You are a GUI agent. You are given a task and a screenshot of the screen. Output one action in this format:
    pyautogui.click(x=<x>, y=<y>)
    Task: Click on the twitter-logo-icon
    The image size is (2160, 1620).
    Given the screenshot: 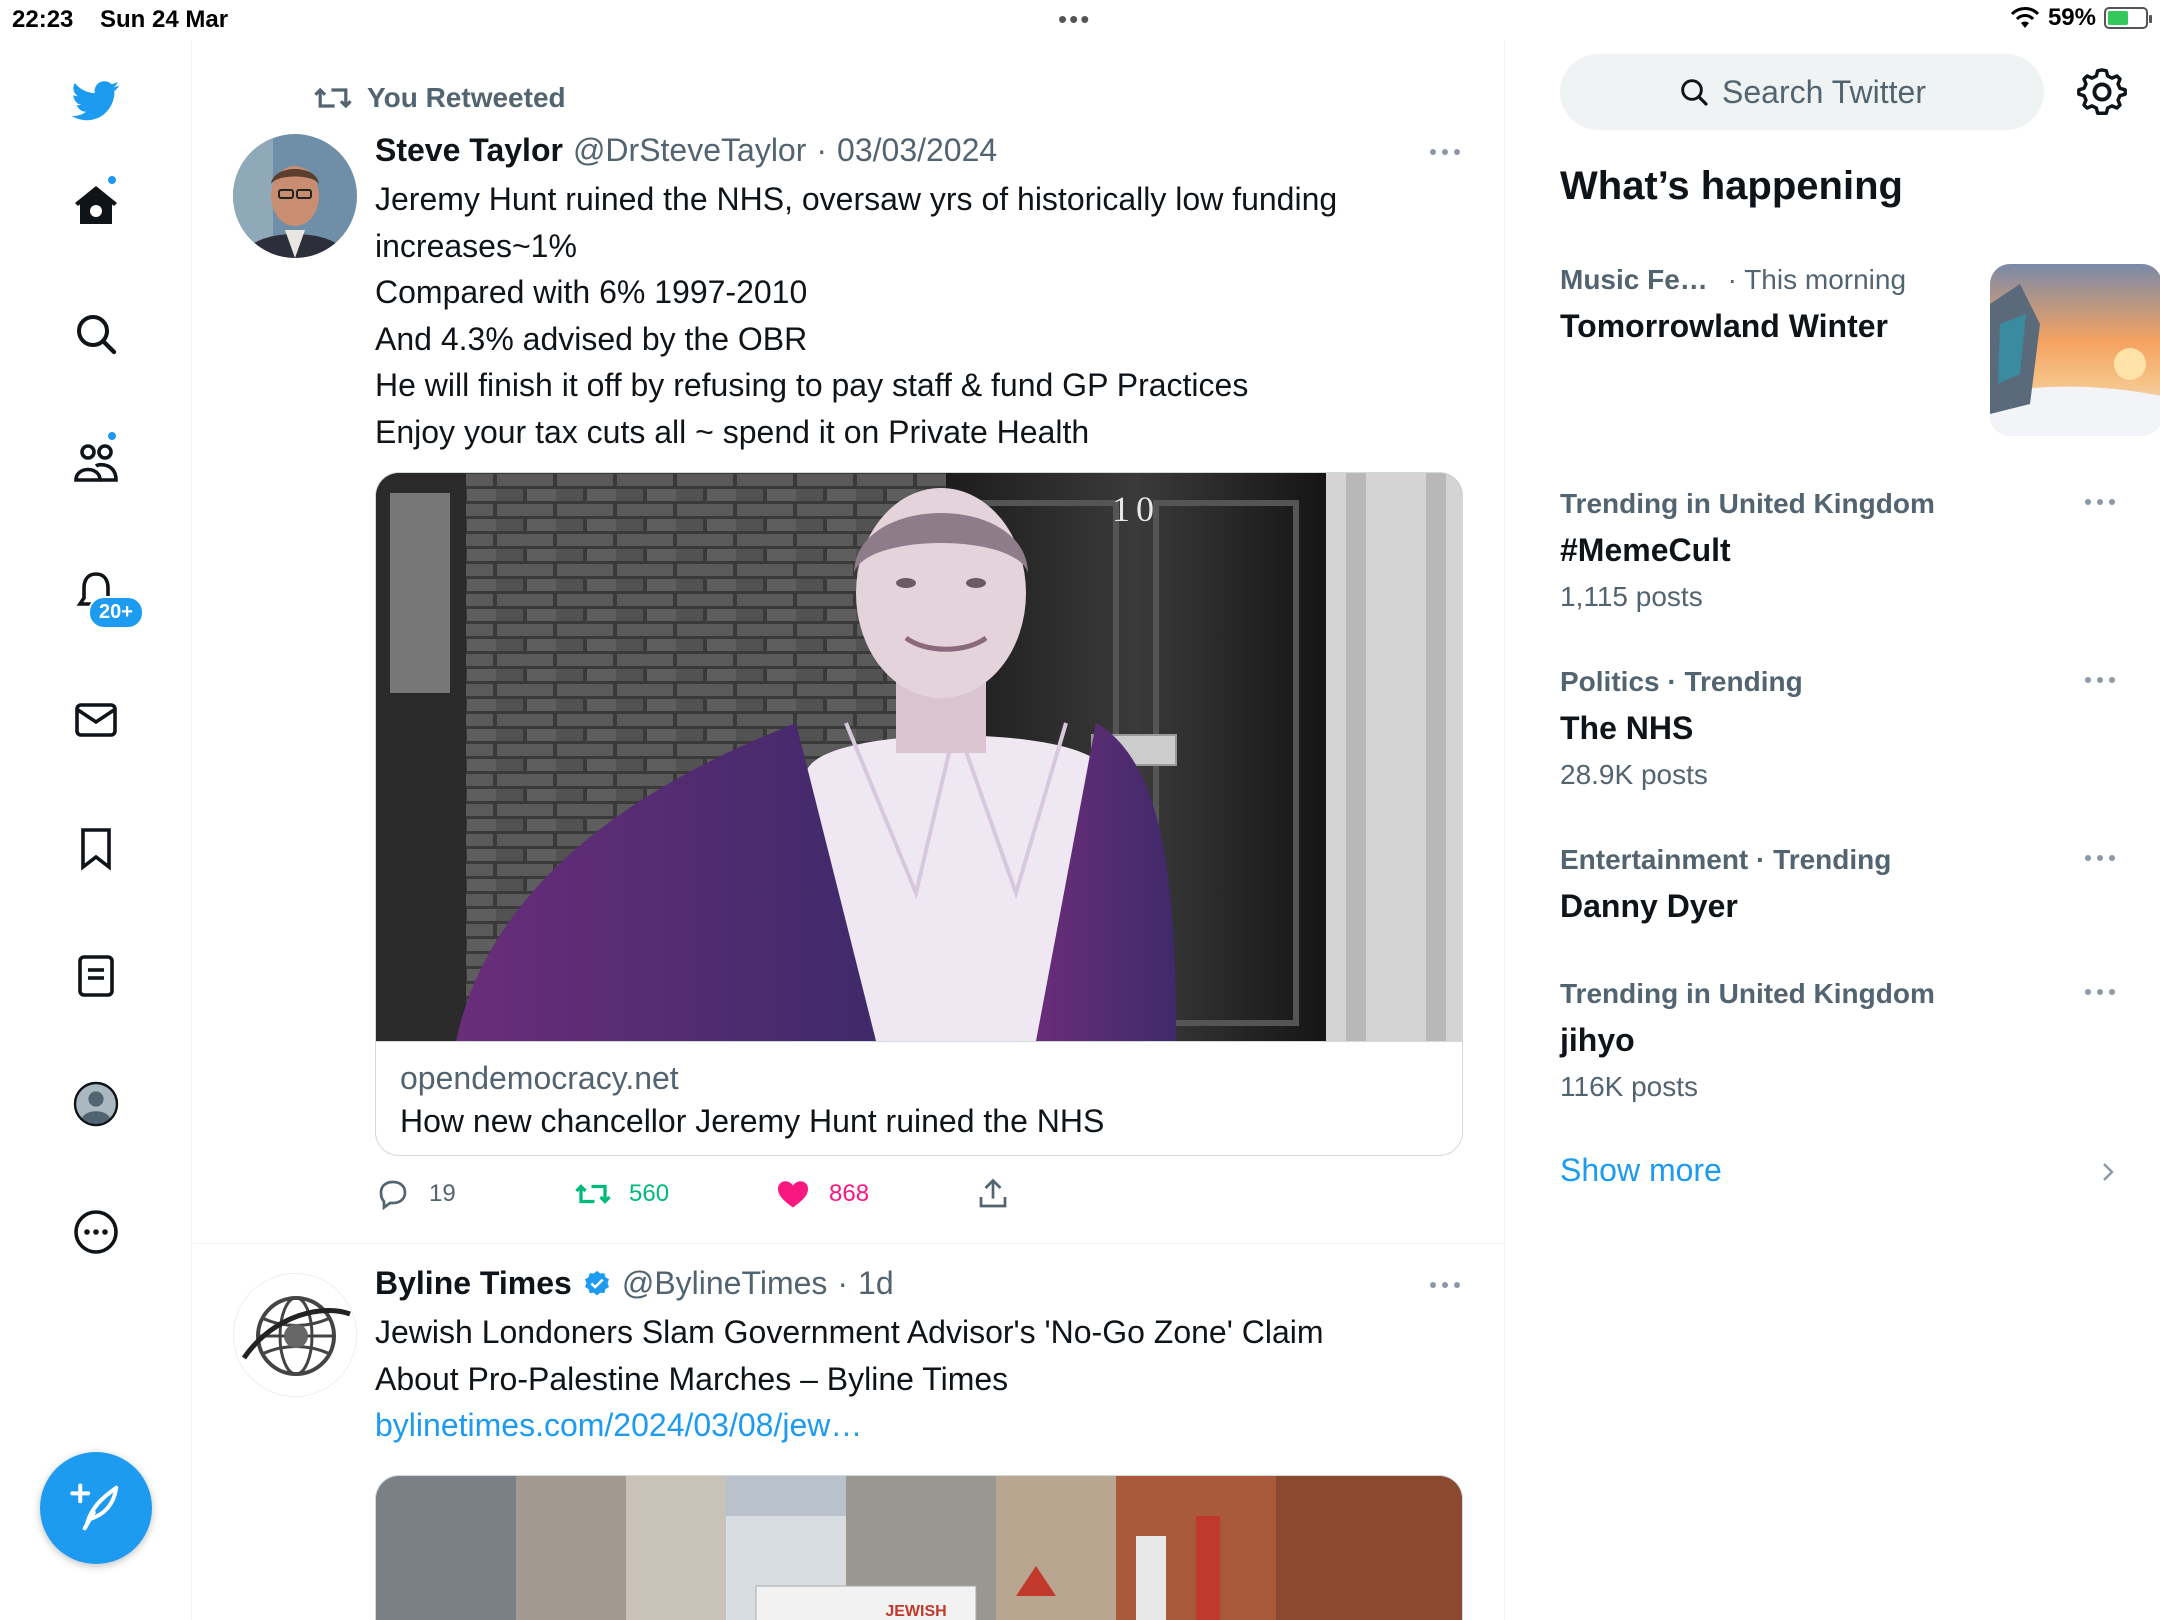 What is the action you would take?
    pyautogui.click(x=96, y=100)
    